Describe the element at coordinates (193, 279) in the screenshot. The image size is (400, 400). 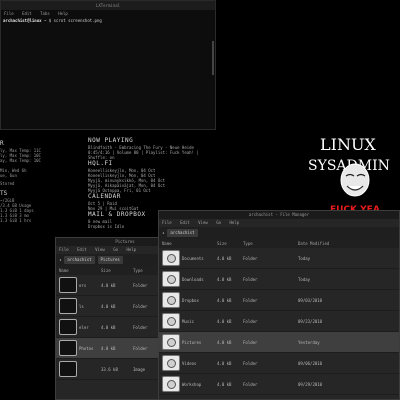
I see `file-name: Downloads` at that location.